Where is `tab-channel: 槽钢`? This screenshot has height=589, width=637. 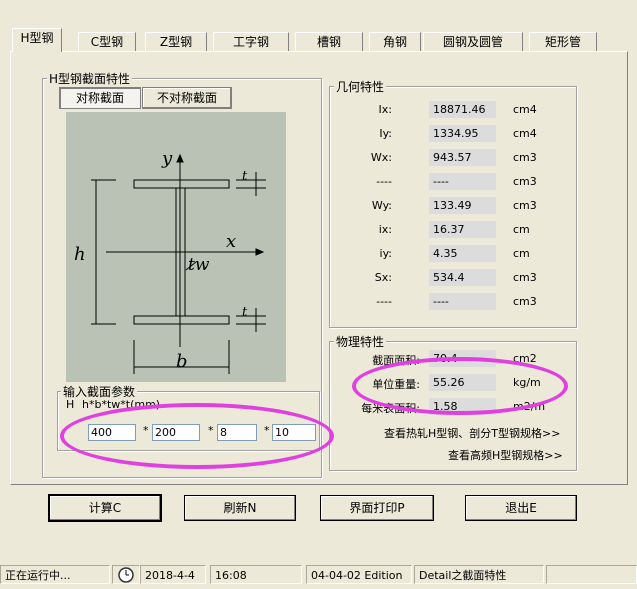 tab-channel: 槽钢 is located at coordinates (329, 41).